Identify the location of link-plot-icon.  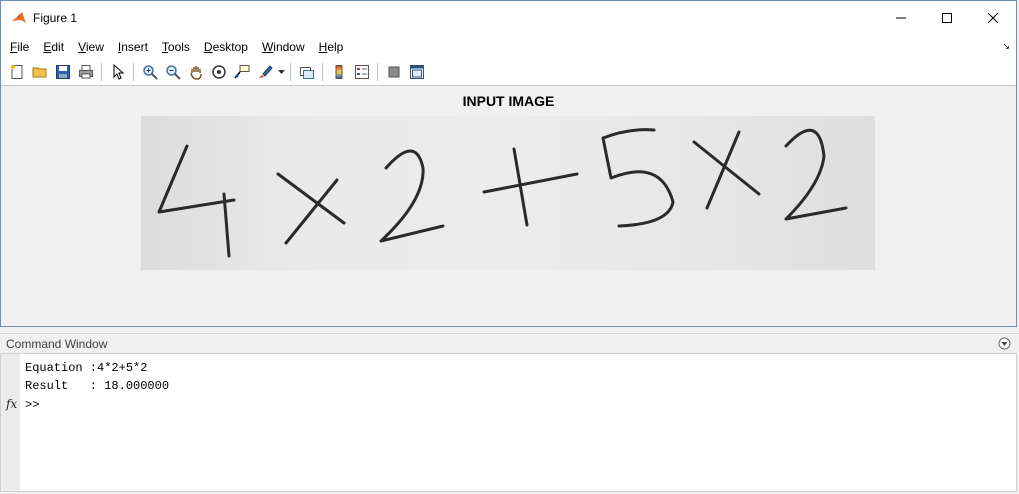
(306, 73).